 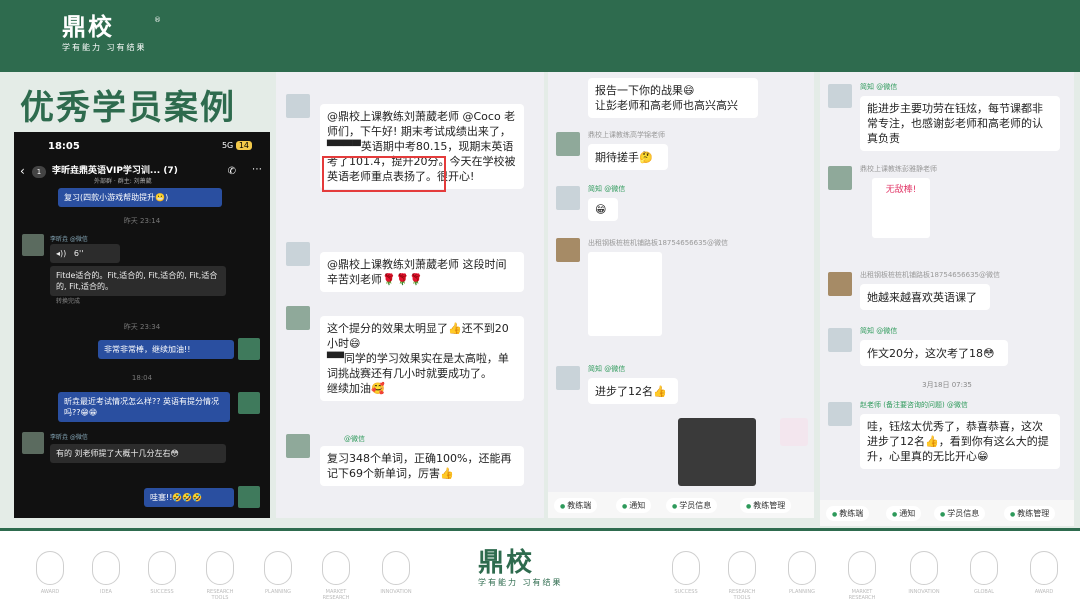 I want to click on research-tools-icon, so click(x=742, y=568).